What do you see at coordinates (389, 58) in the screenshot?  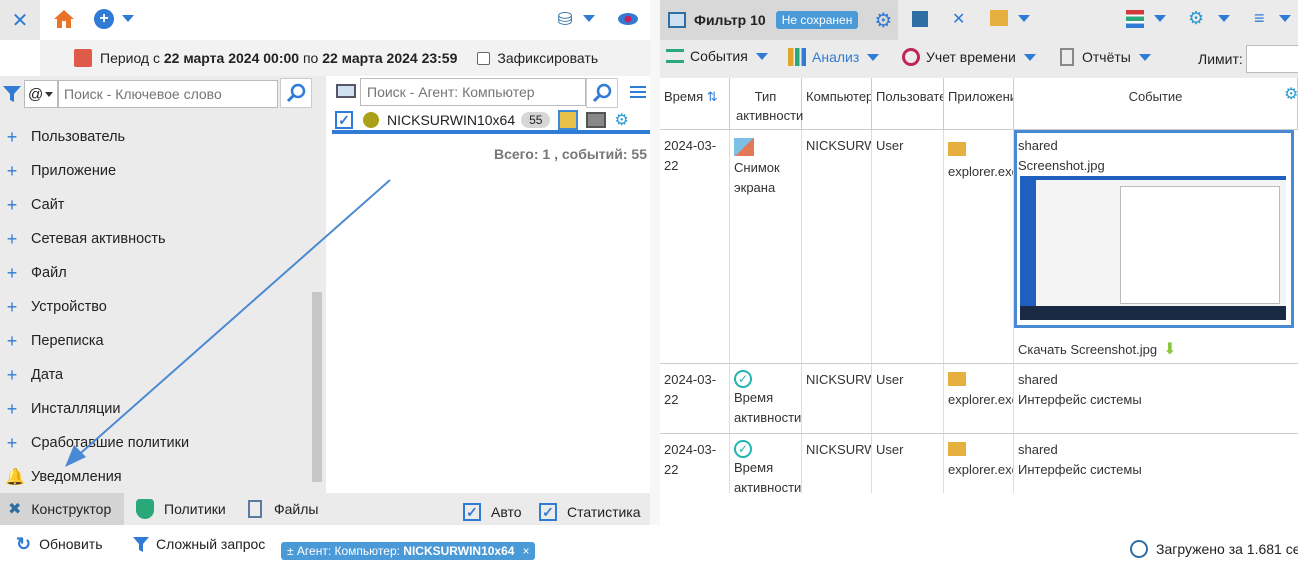 I see `date-to: 22 марта 2024 23:59` at bounding box center [389, 58].